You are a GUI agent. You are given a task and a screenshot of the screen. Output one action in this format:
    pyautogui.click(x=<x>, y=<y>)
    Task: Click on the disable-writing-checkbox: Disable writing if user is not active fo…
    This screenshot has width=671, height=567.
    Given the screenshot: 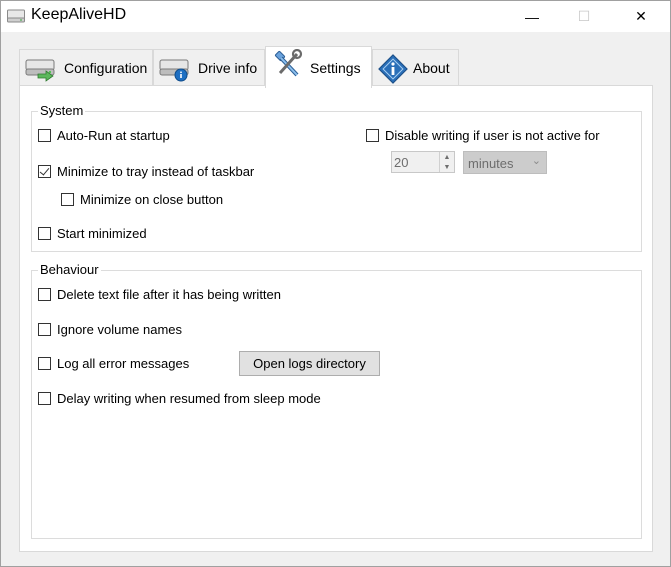 What is the action you would take?
    pyautogui.click(x=483, y=135)
    